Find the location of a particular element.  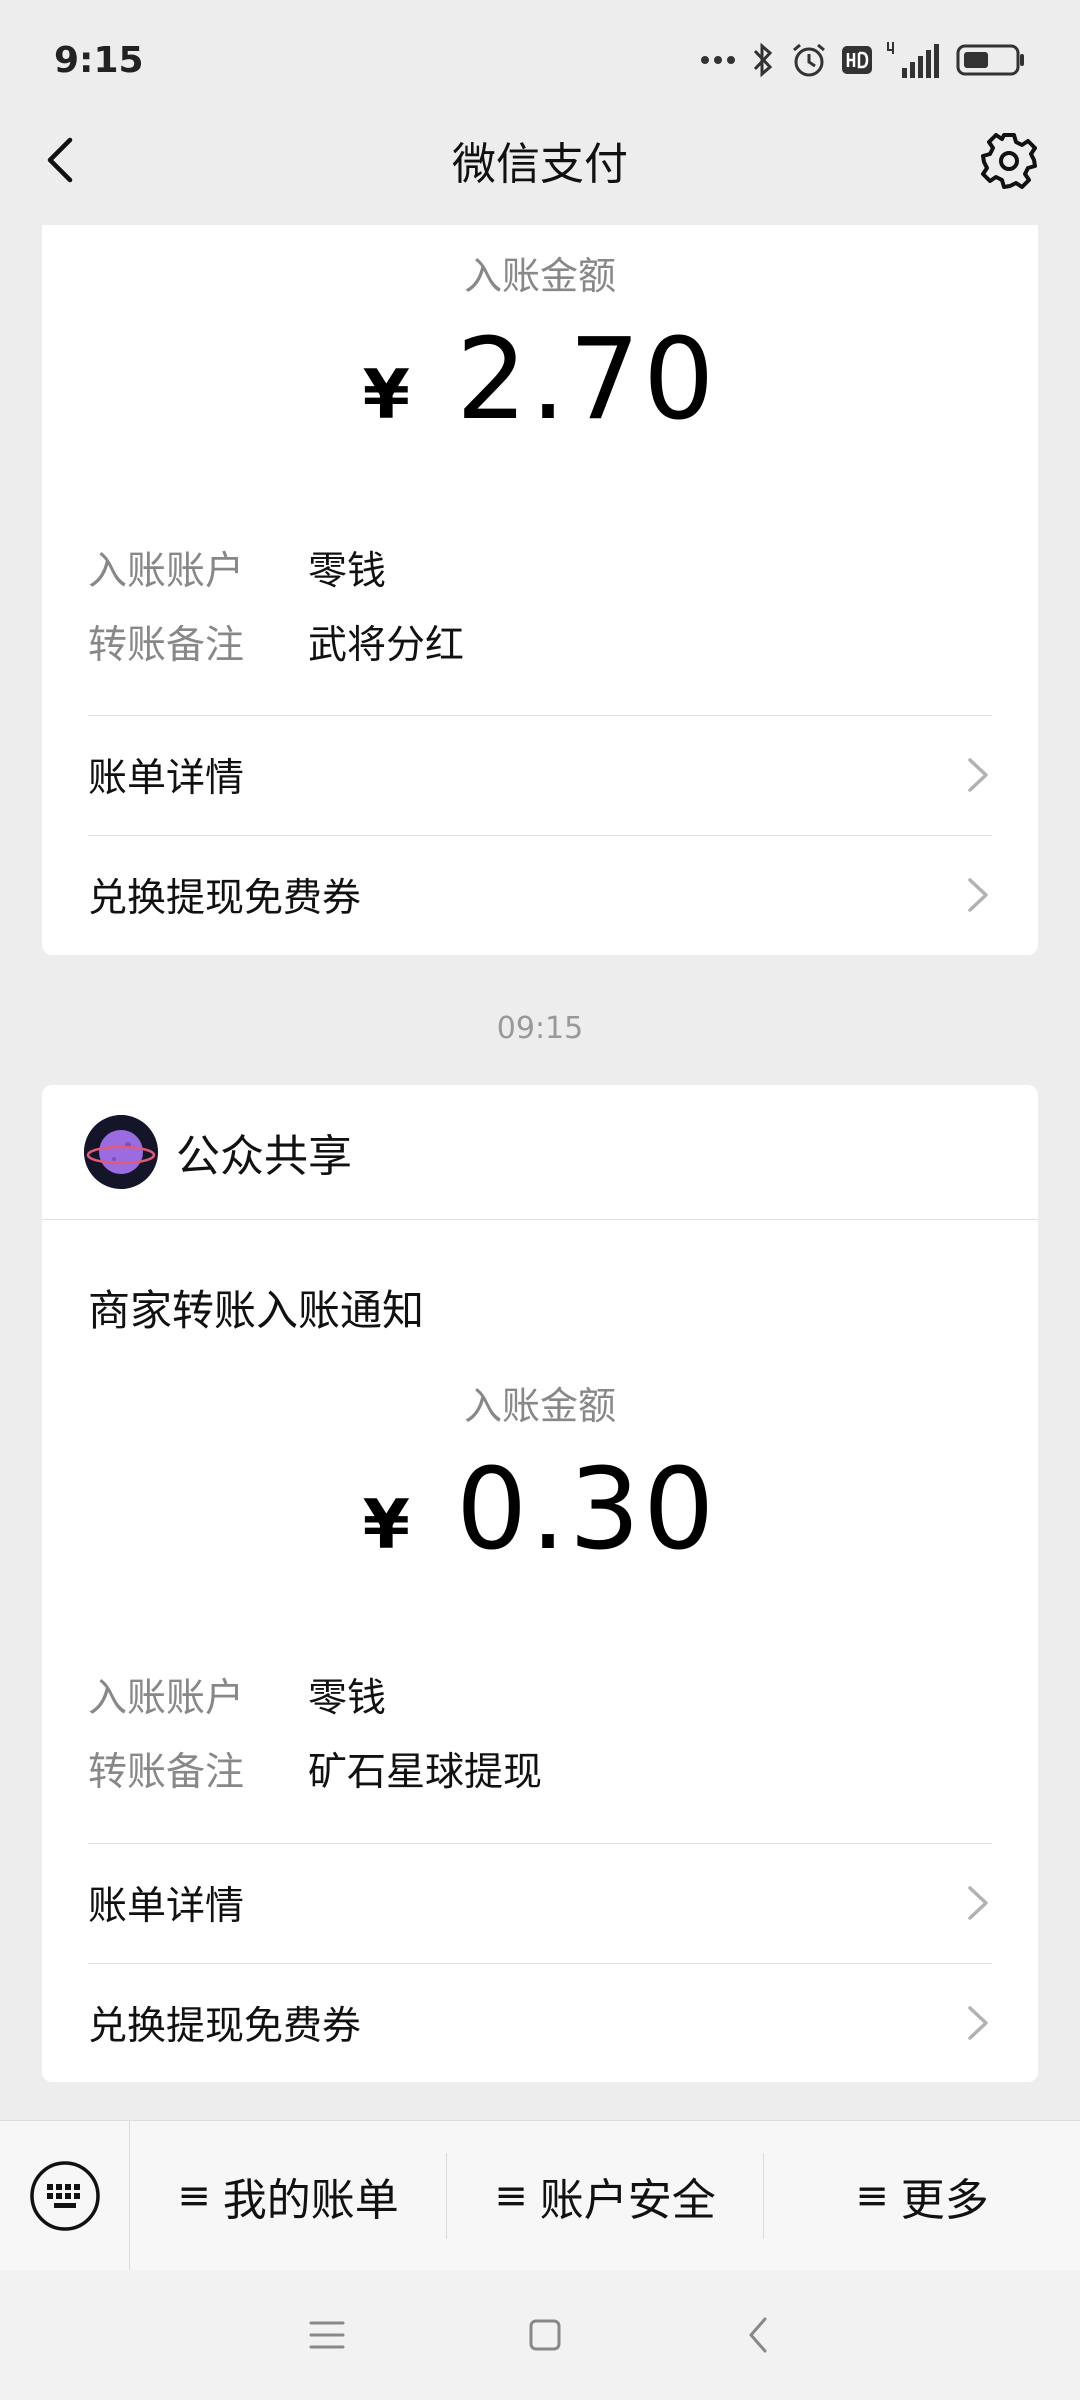

keyboard-icon is located at coordinates (64, 2195).